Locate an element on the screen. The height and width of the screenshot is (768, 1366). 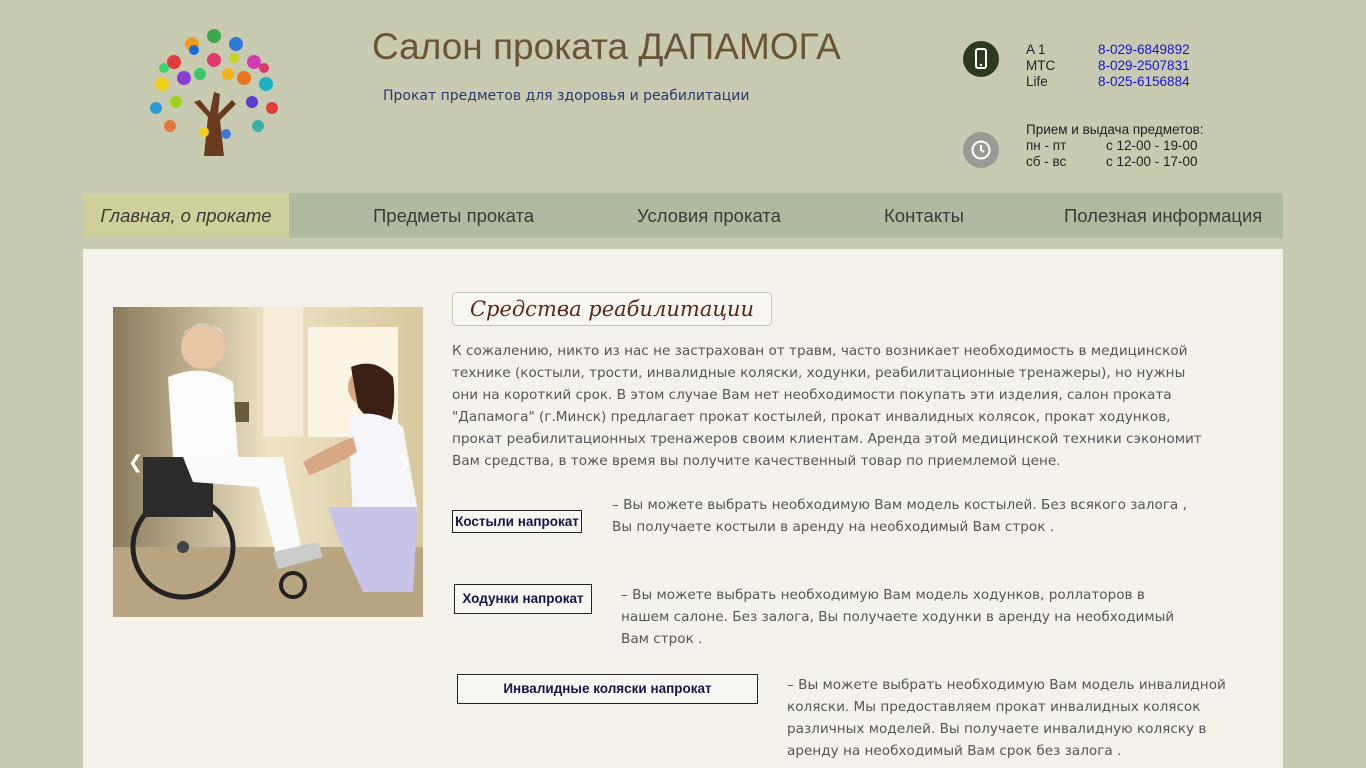
hours-row: пн - пт с 12-00 - 19-00 is located at coordinates (1115, 146).